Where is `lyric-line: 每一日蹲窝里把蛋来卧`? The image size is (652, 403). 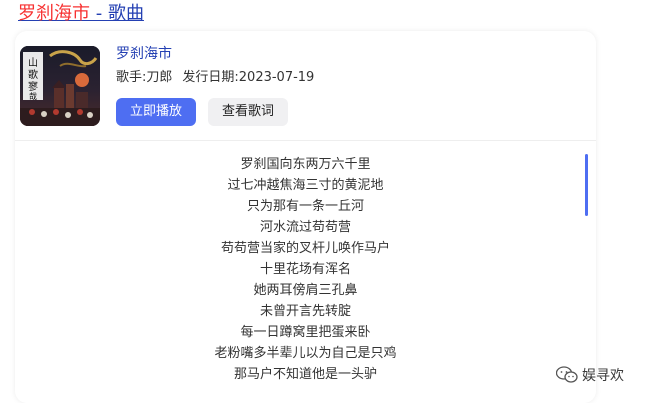 lyric-line: 每一日蹲窝里把蛋来卧 is located at coordinates (305, 332).